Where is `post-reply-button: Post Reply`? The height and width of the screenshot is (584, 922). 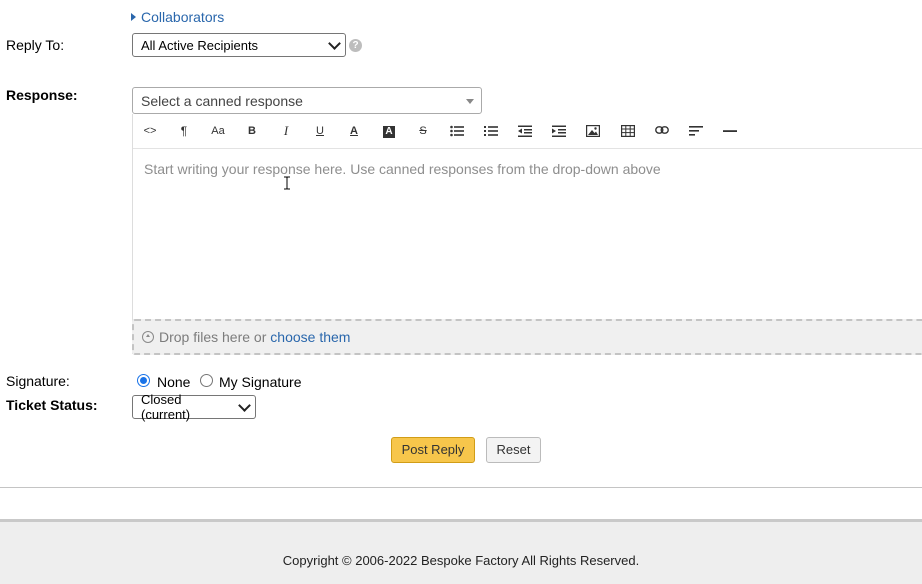
post-reply-button: Post Reply is located at coordinates (433, 450).